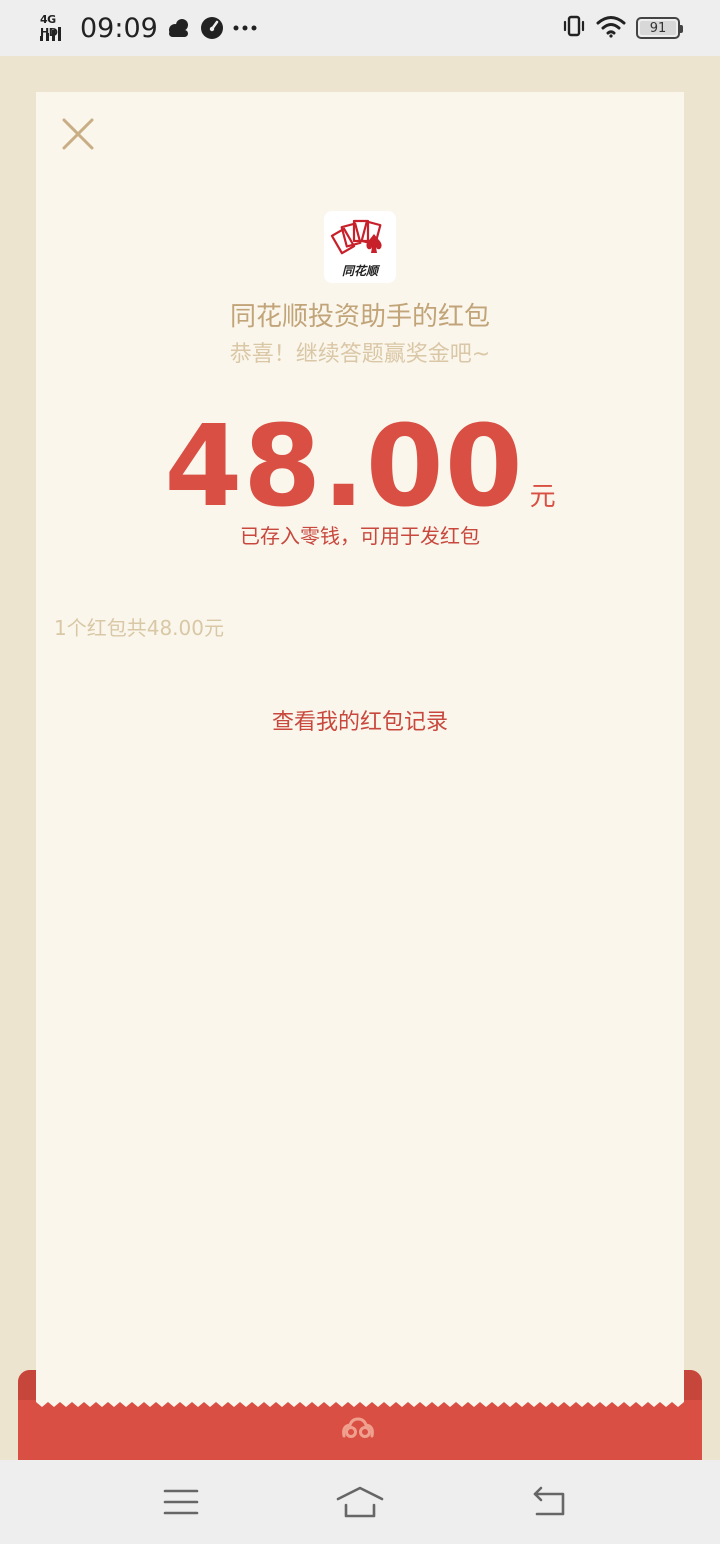  I want to click on back-button, so click(549, 1502).